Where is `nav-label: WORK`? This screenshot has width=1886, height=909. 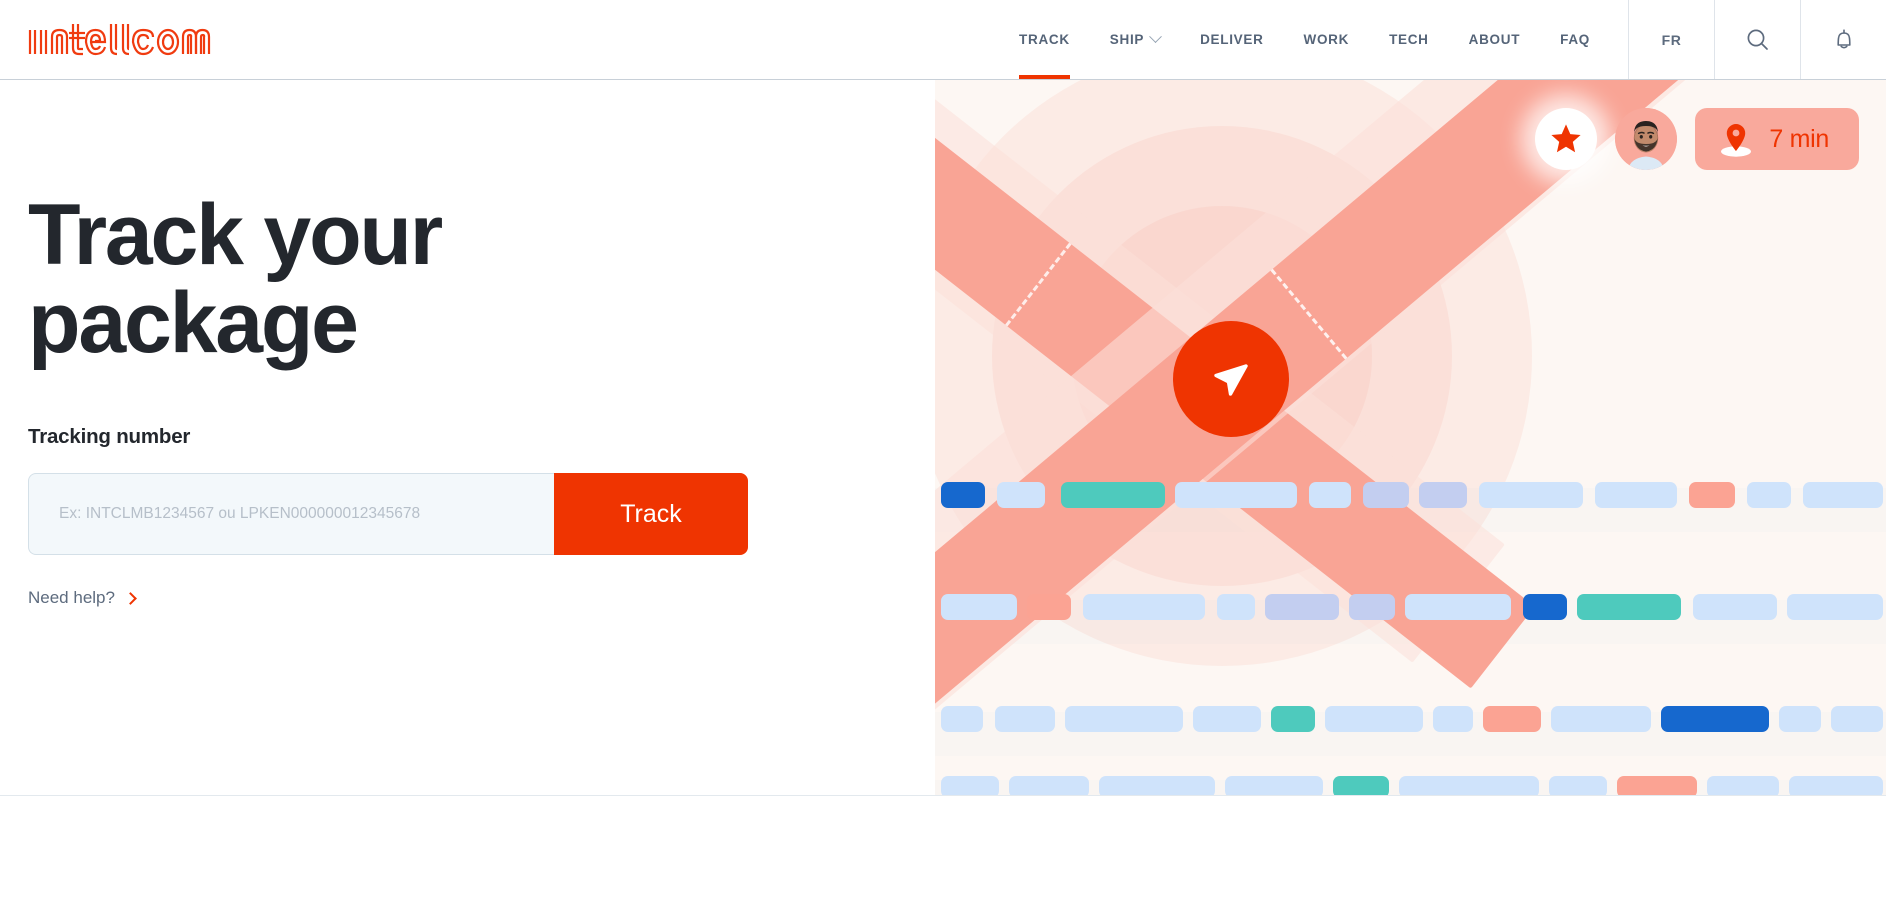
nav-label: WORK is located at coordinates (1326, 39).